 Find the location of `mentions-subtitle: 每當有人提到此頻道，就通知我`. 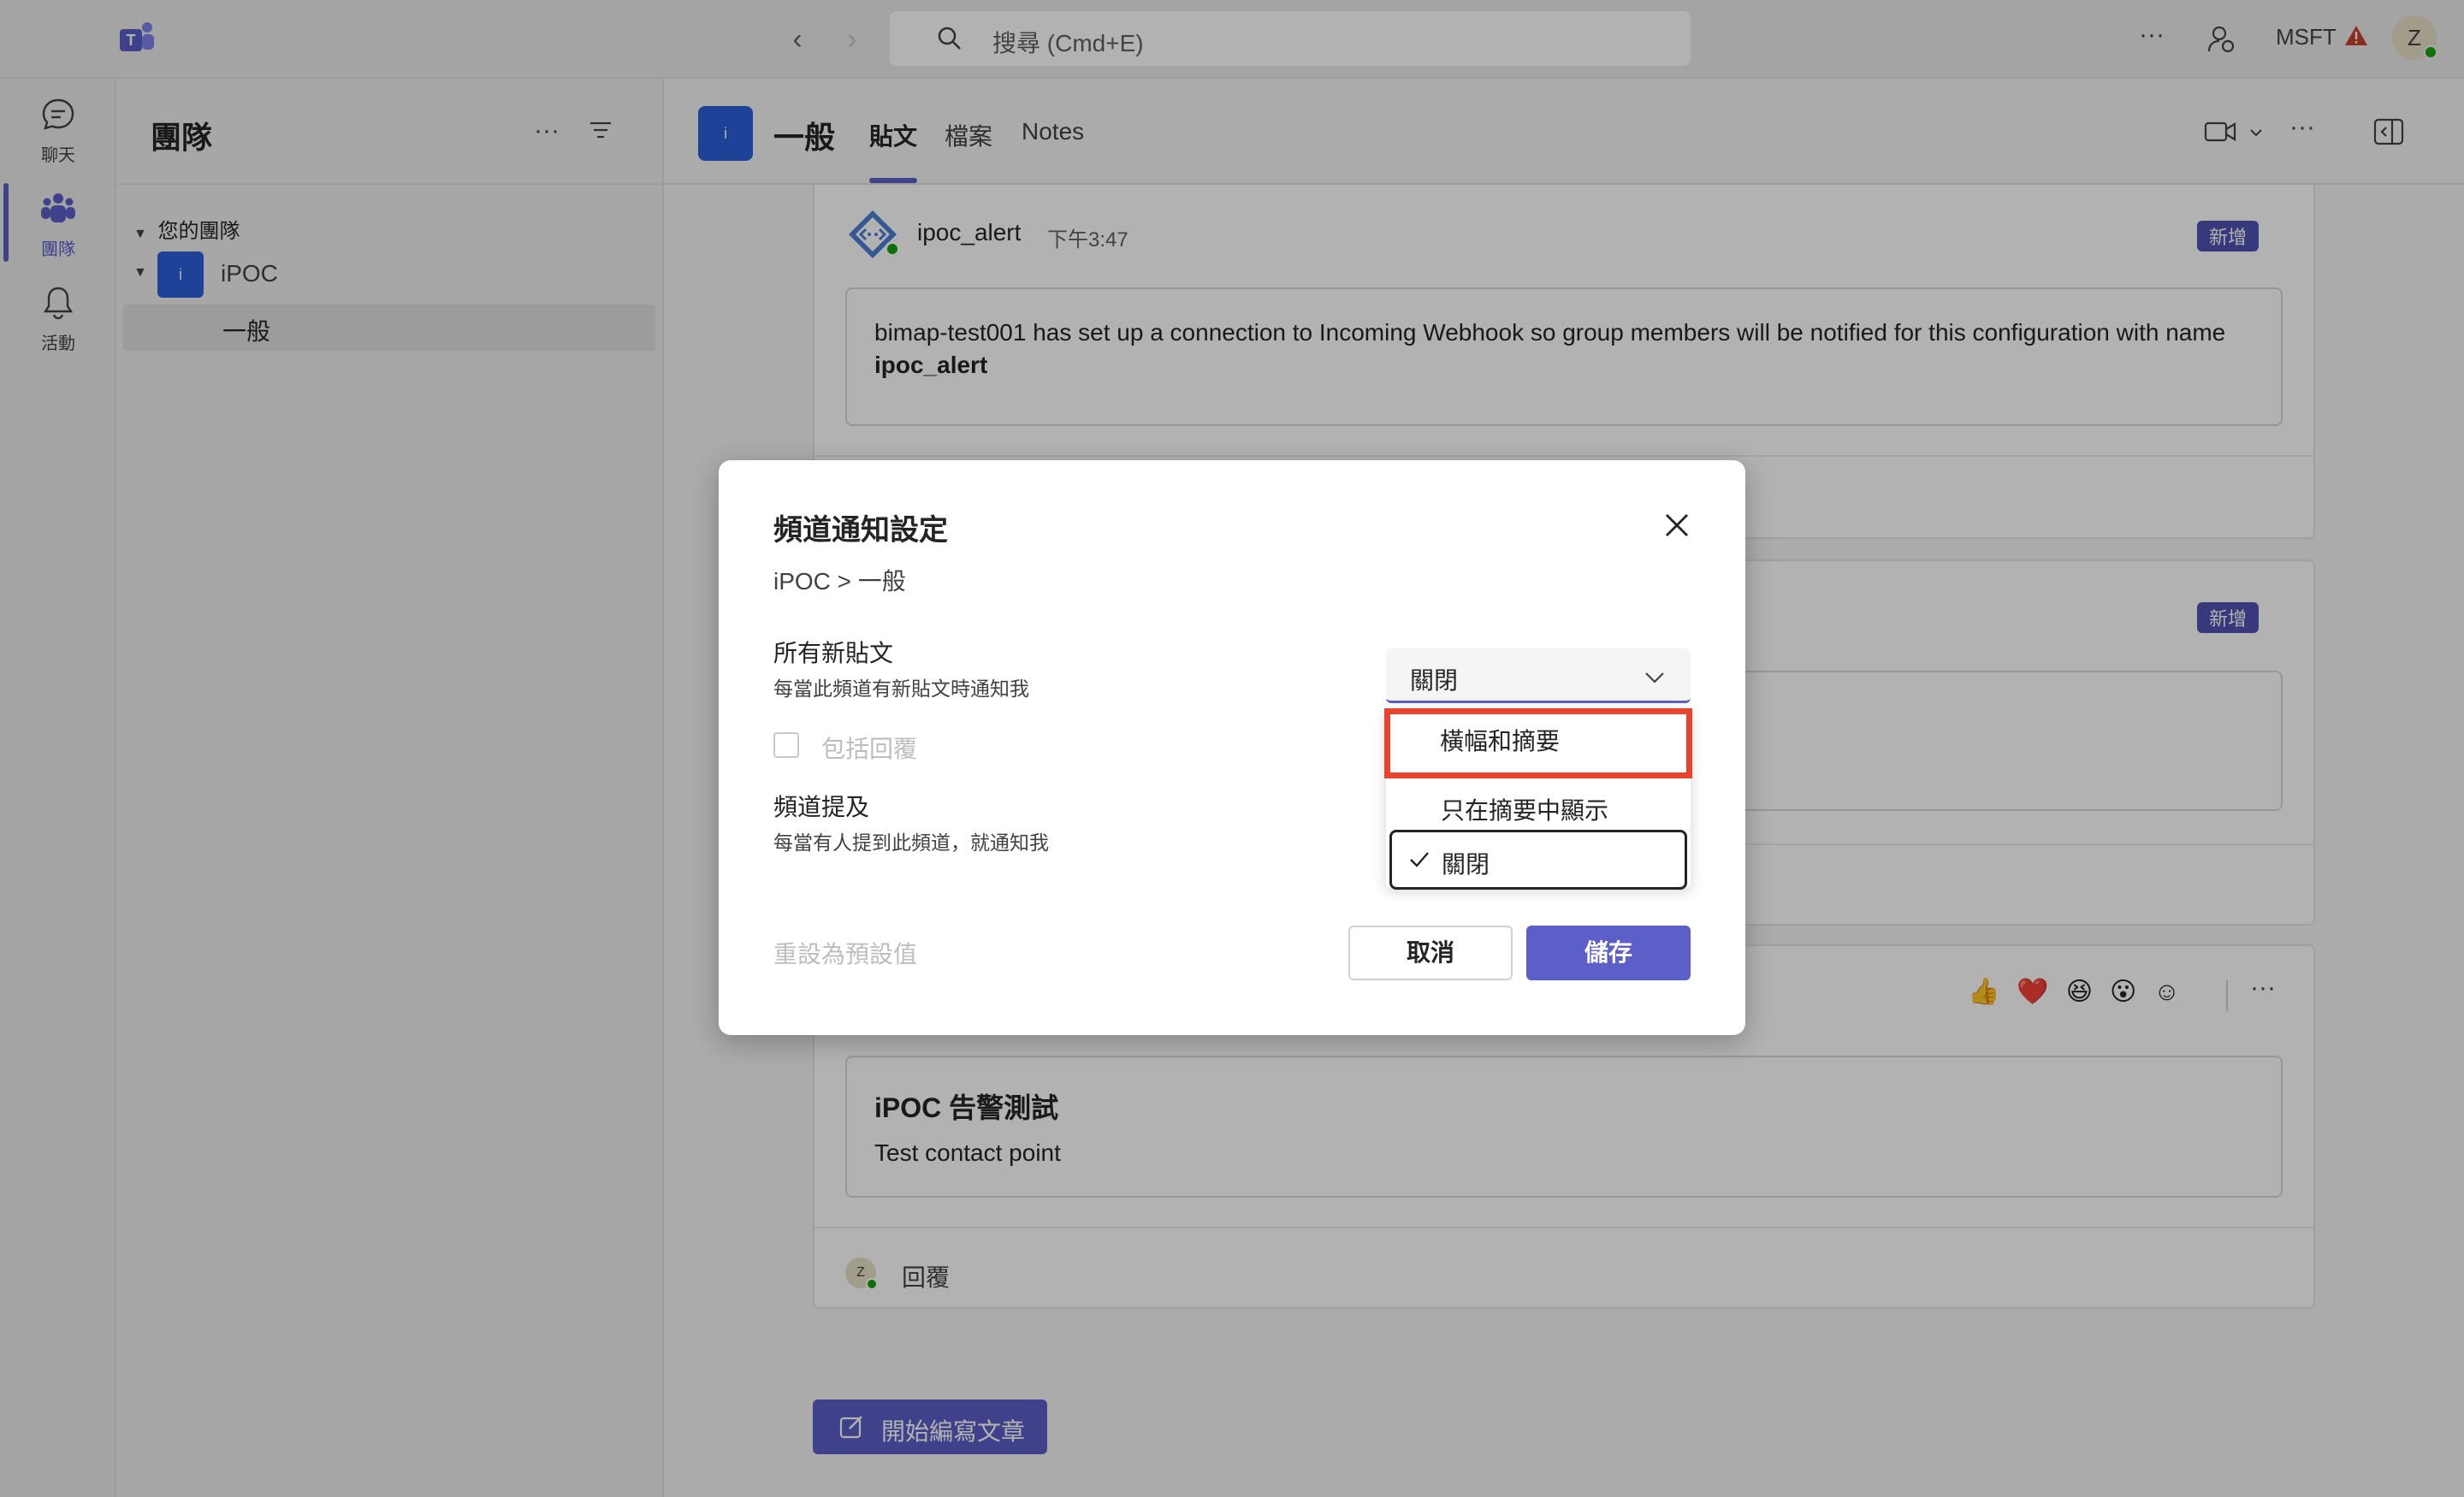

mentions-subtitle: 每當有人提到此頻道，就通知我 is located at coordinates (911, 842).